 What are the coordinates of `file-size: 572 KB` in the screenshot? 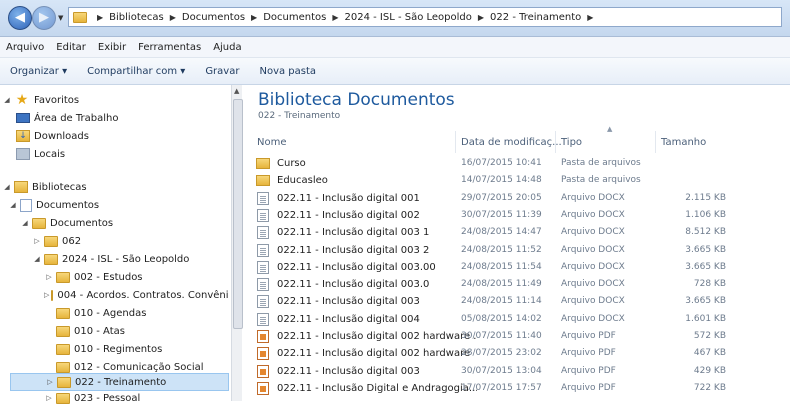 It's located at (709, 336).